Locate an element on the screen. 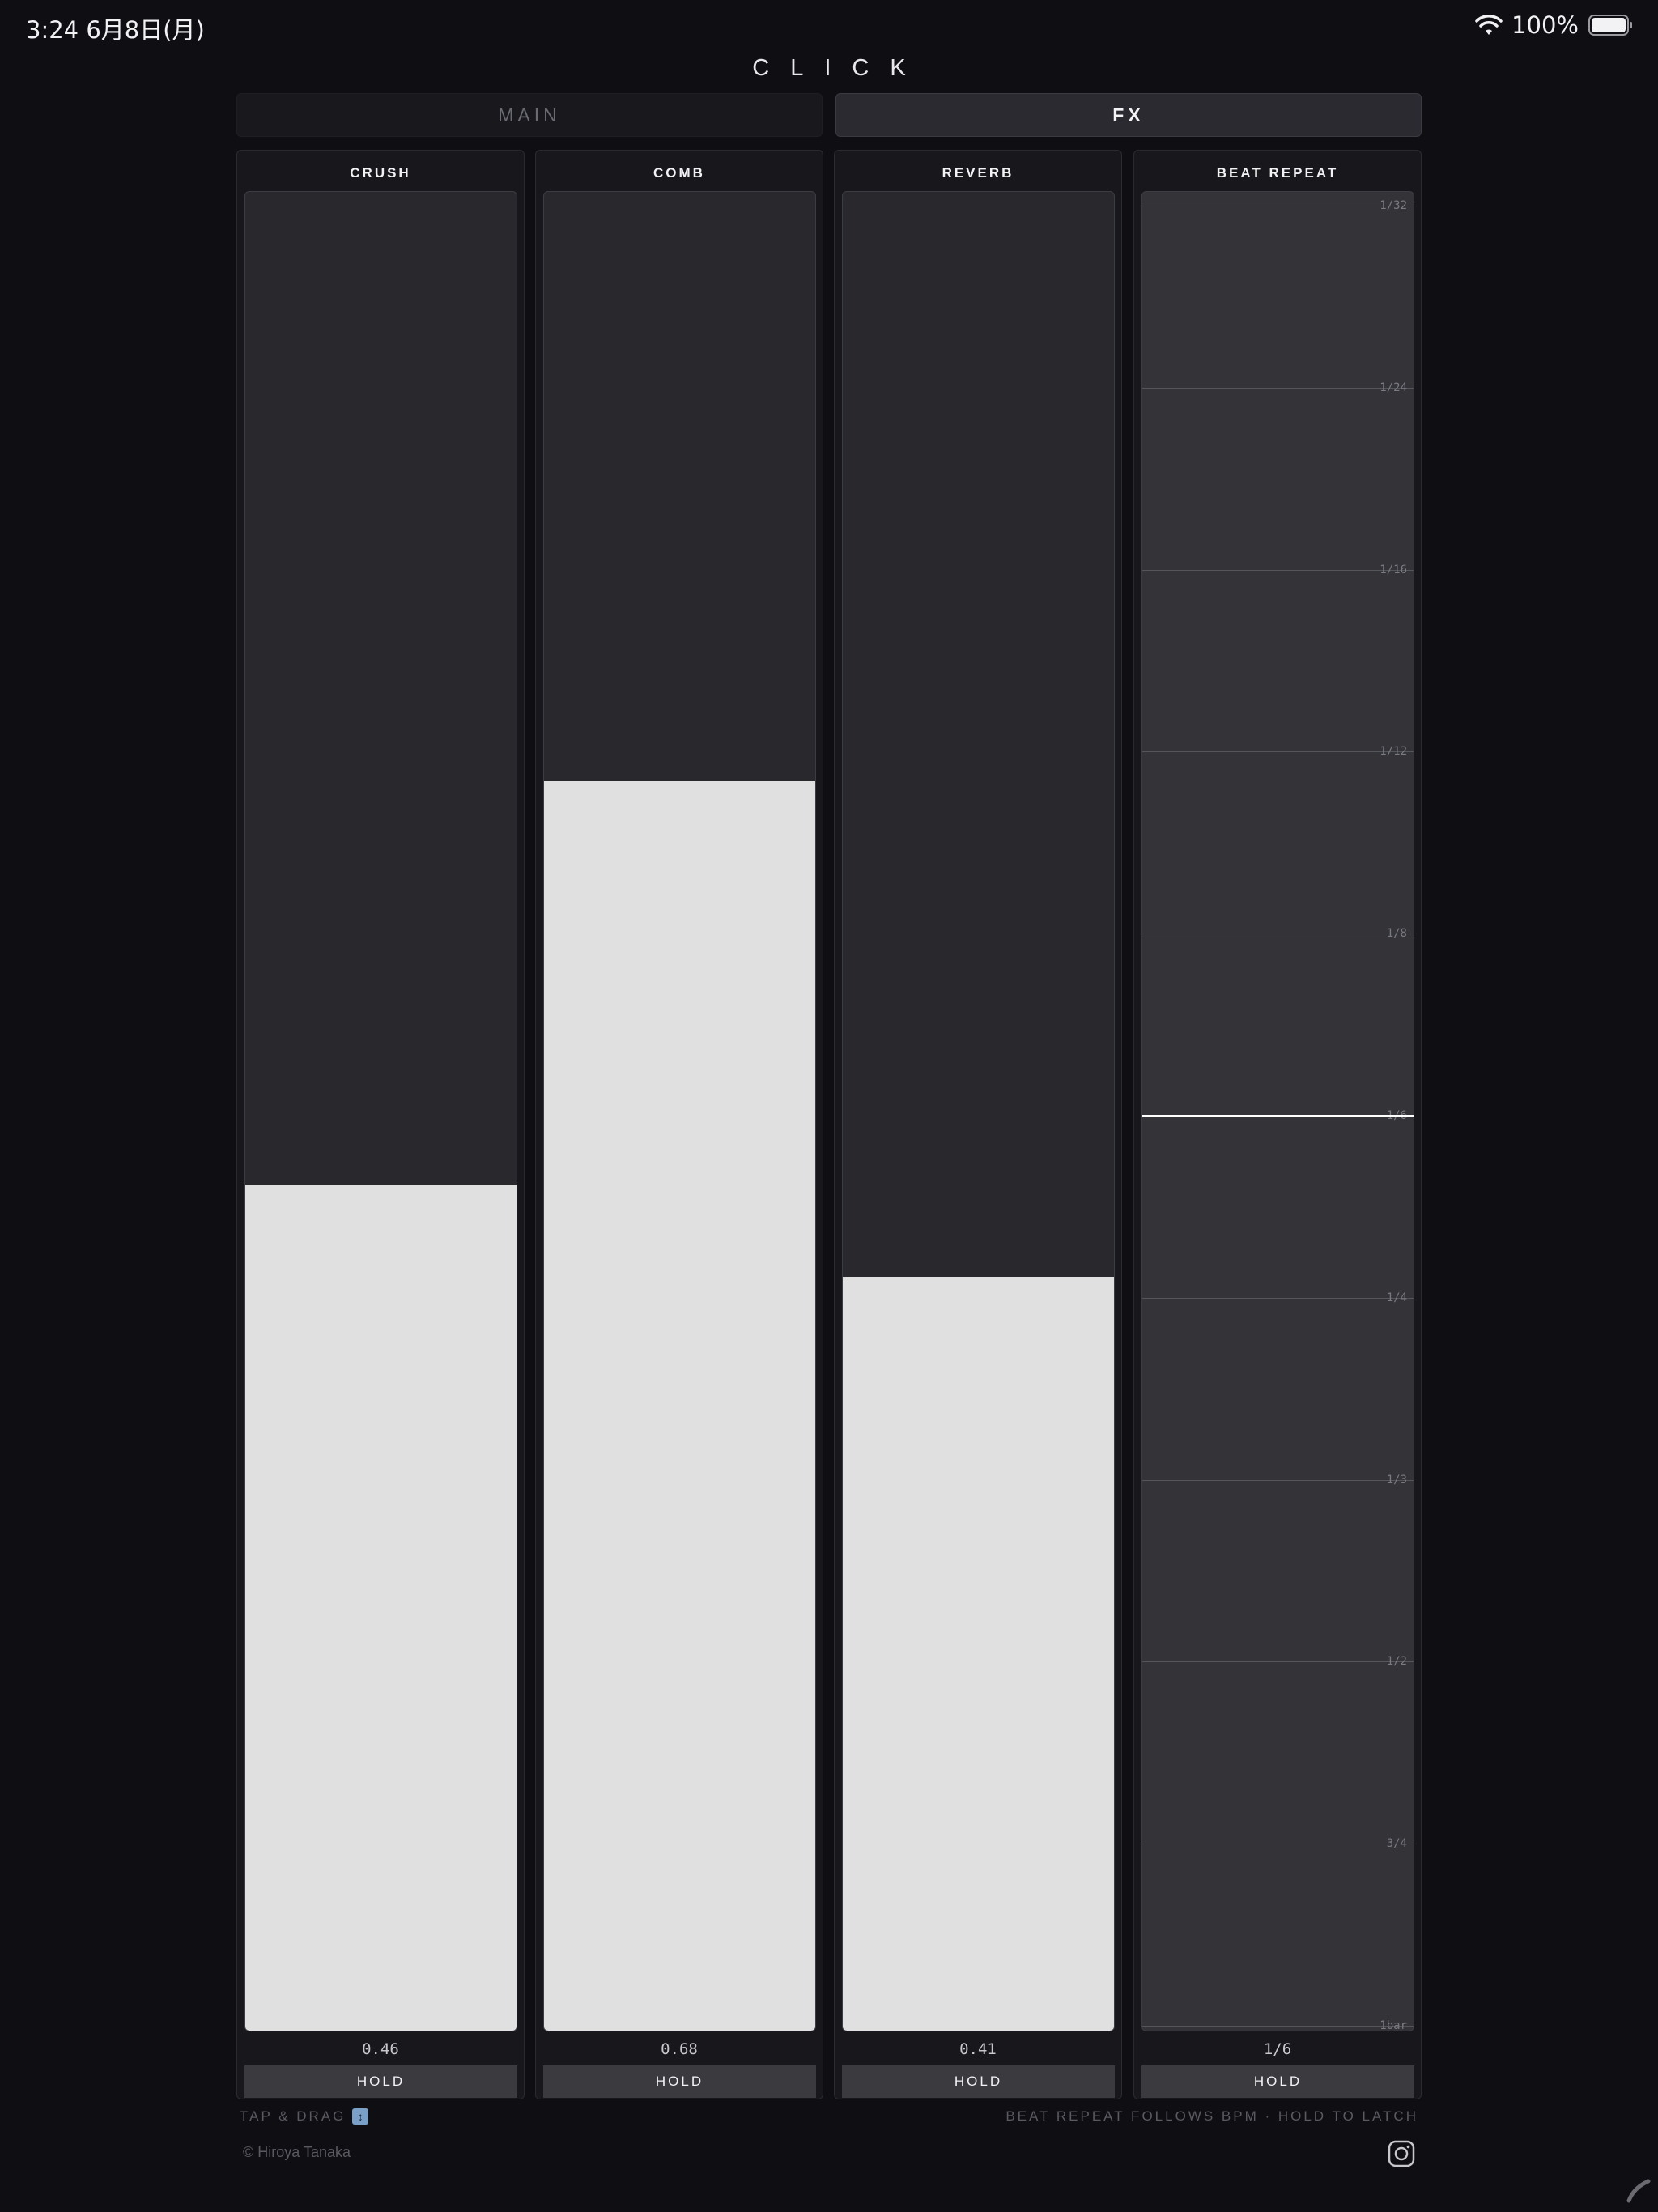  tap-drag-hint: TAP & DRAG is located at coordinates (293, 2116).